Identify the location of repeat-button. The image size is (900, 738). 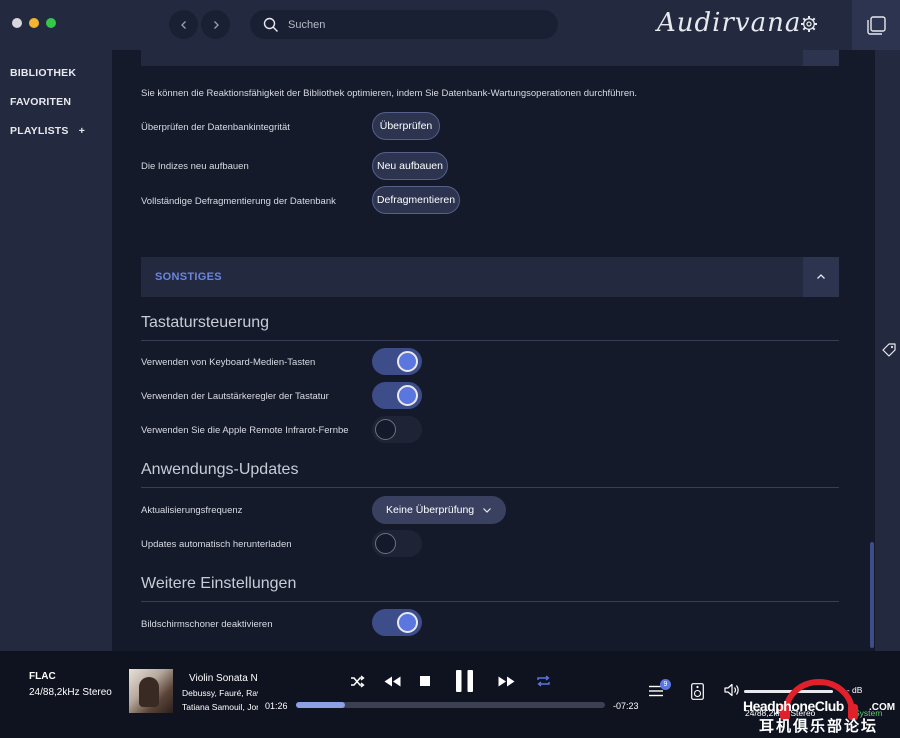
(543, 681).